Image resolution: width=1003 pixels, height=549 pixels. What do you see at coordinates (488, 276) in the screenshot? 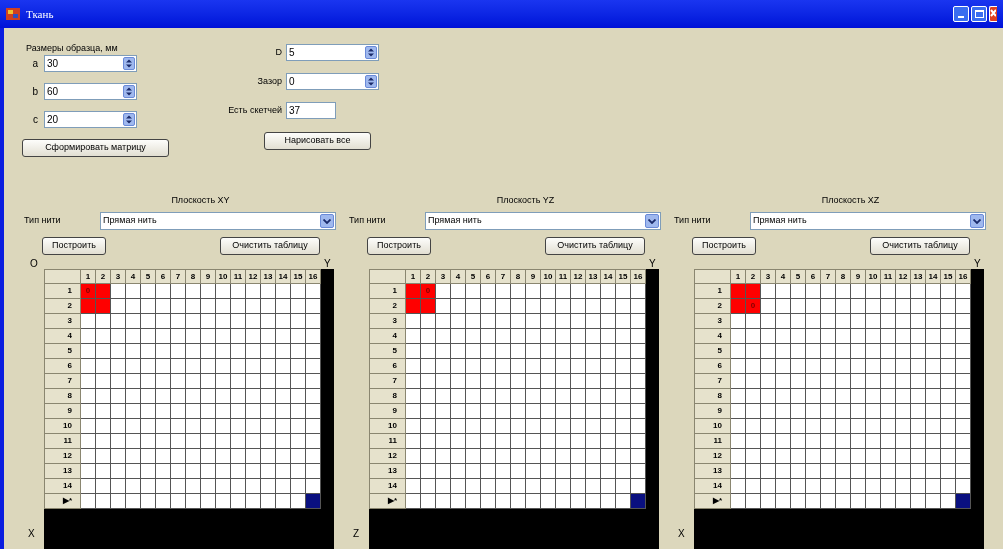
I see `column-header: 6` at bounding box center [488, 276].